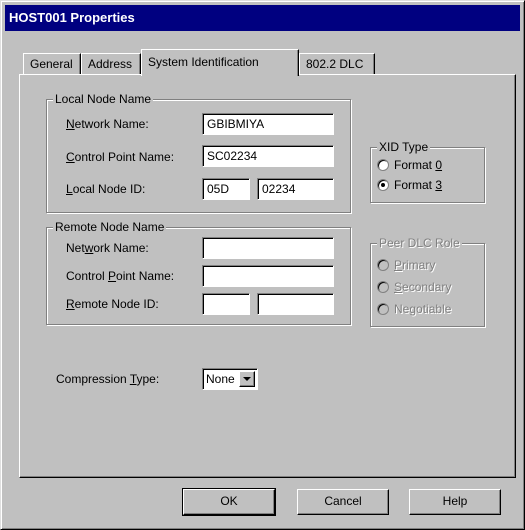 This screenshot has width=525, height=530. I want to click on remote-control-point-label: Control Point Name:, so click(120, 276).